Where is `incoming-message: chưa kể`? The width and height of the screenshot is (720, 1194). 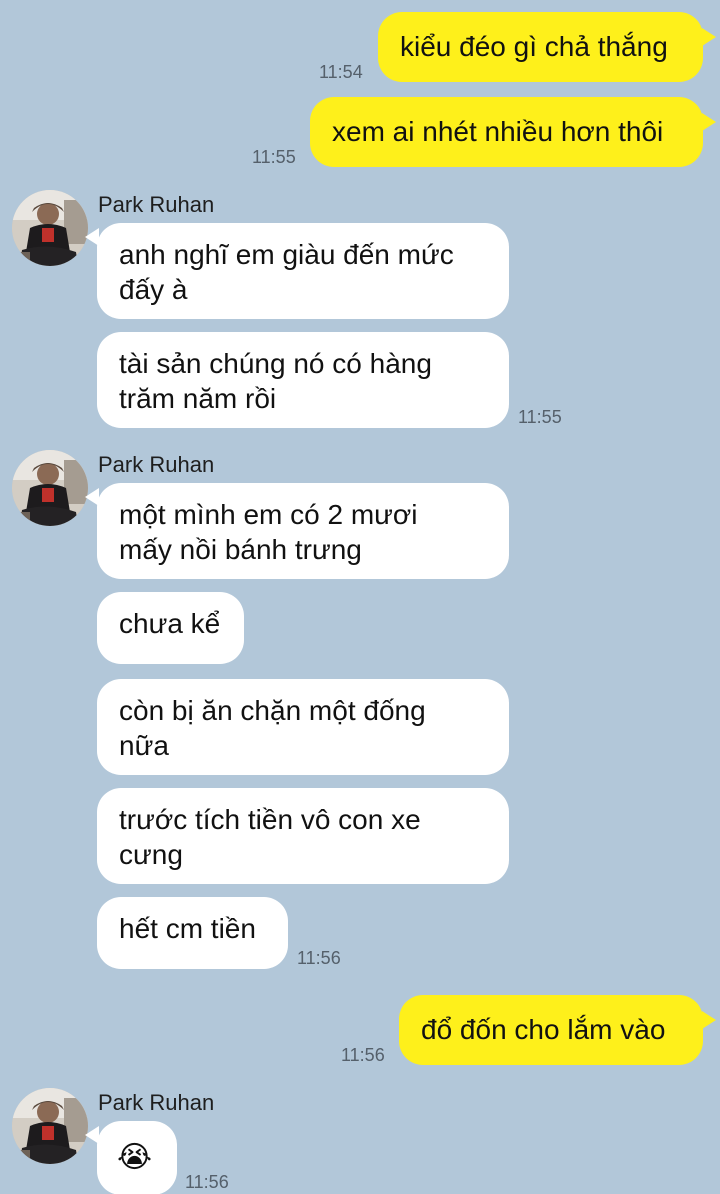 incoming-message: chưa kể is located at coordinates (170, 628).